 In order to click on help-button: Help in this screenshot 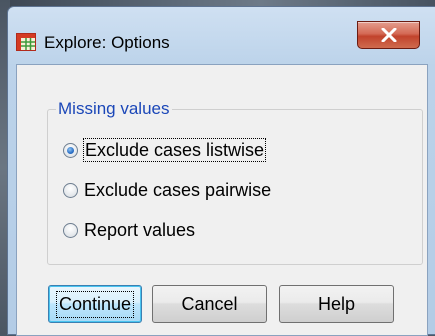, I will do `click(336, 304)`.